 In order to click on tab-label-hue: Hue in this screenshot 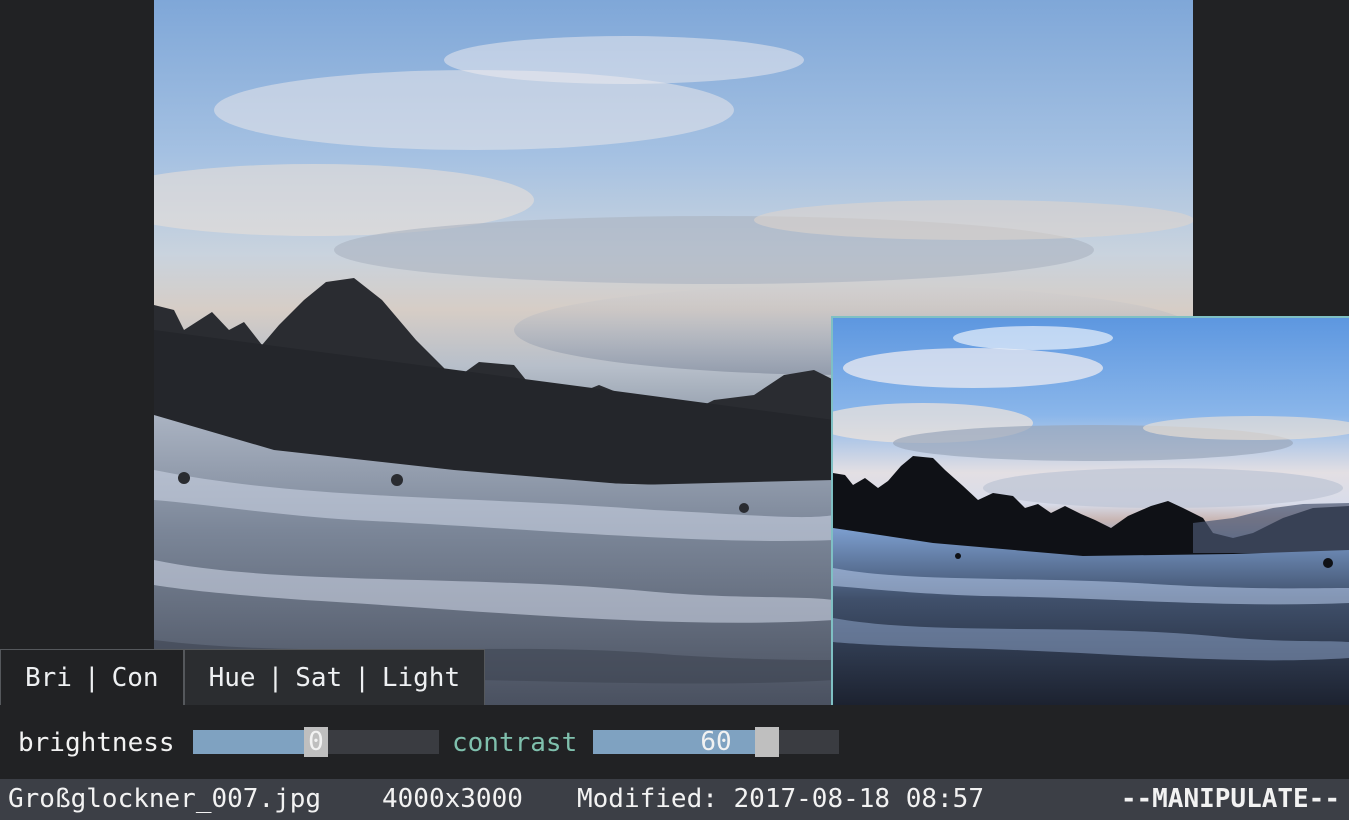, I will do `click(232, 677)`.